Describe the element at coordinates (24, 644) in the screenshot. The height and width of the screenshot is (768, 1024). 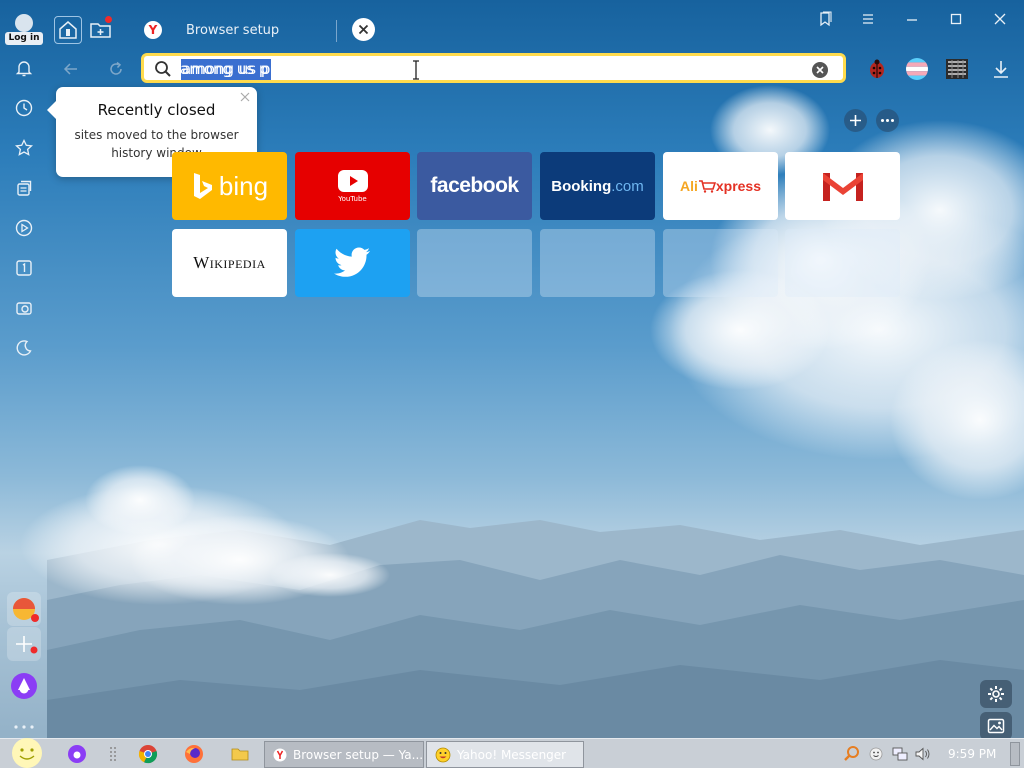
I see `add-sidebar-app-button` at that location.